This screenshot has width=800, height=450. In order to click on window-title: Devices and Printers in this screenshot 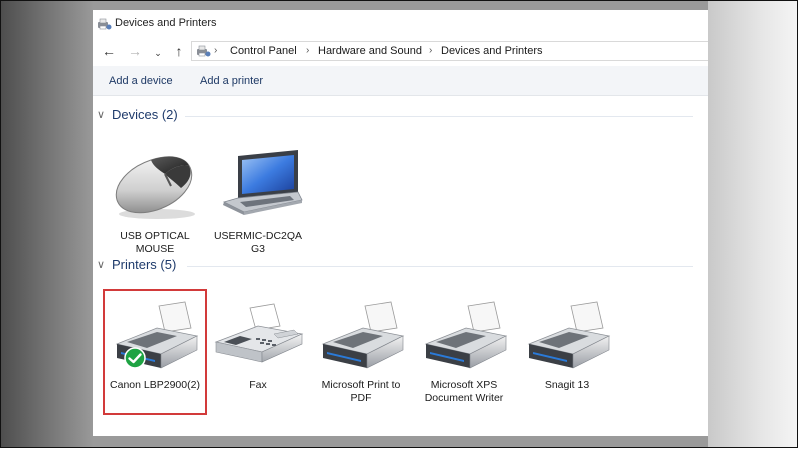, I will do `click(166, 23)`.